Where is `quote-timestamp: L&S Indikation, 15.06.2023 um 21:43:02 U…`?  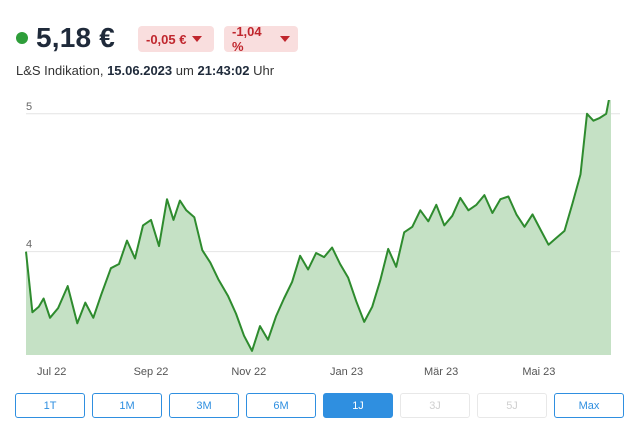 quote-timestamp: L&S Indikation, 15.06.2023 um 21:43:02 U… is located at coordinates (145, 70).